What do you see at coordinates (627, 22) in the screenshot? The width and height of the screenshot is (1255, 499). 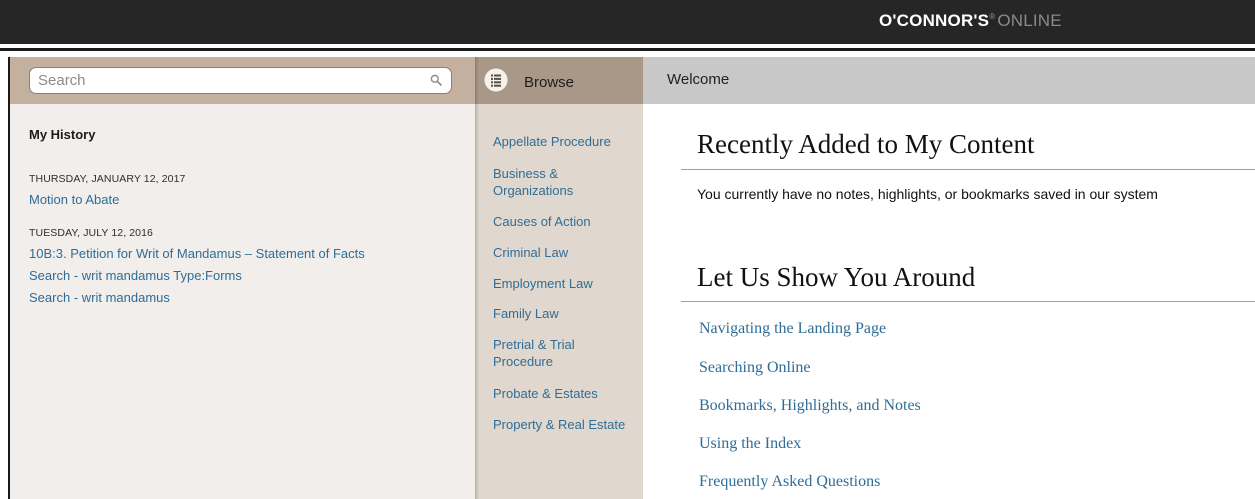 I see `top-bar: O'CONNOR'S® ONLINE` at bounding box center [627, 22].